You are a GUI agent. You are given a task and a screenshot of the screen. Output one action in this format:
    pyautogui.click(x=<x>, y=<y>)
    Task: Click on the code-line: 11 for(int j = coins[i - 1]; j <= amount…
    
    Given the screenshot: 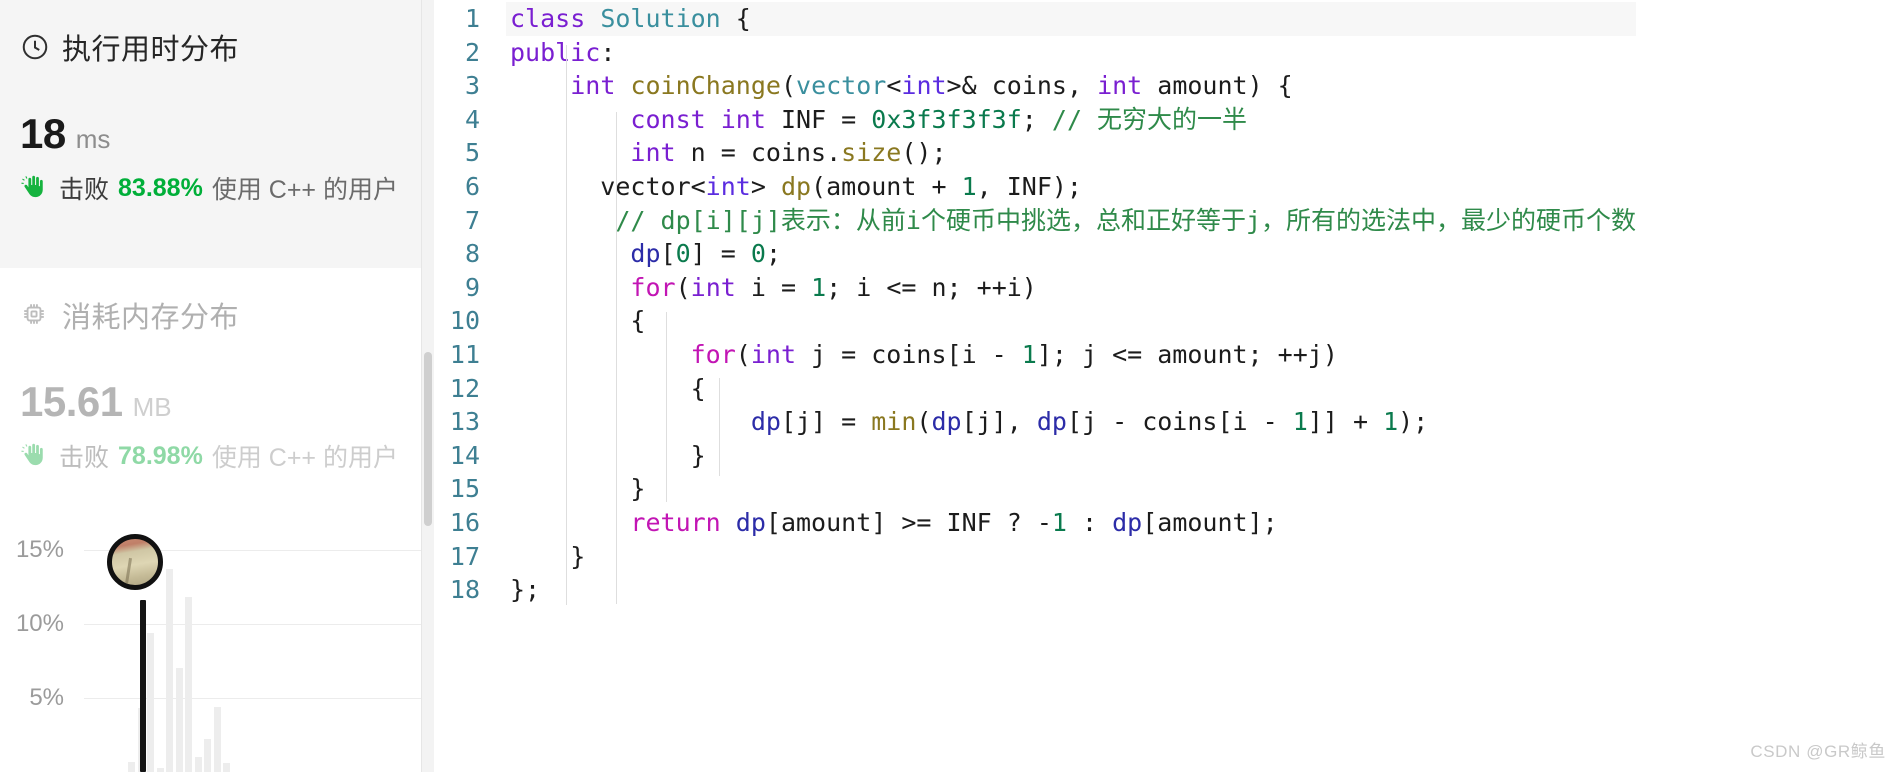 What is the action you would take?
    pyautogui.click(x=1042, y=355)
    